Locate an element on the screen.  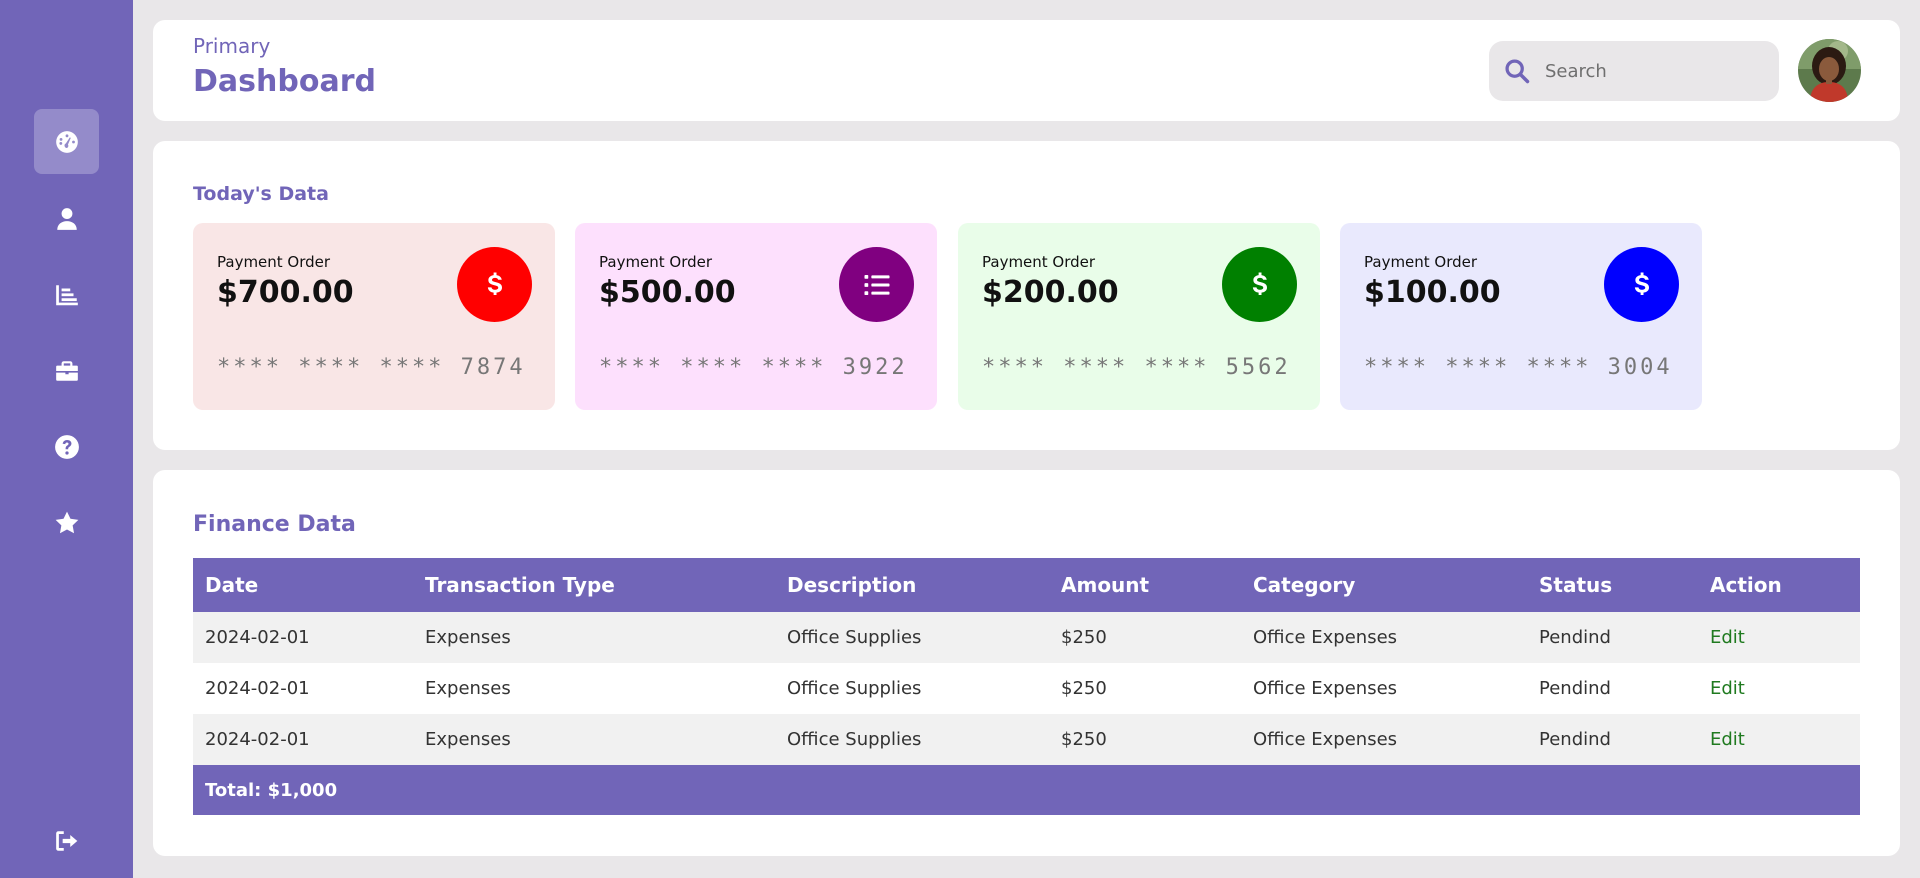
table-footer-row: Total: $1,000 is located at coordinates (1026, 790).